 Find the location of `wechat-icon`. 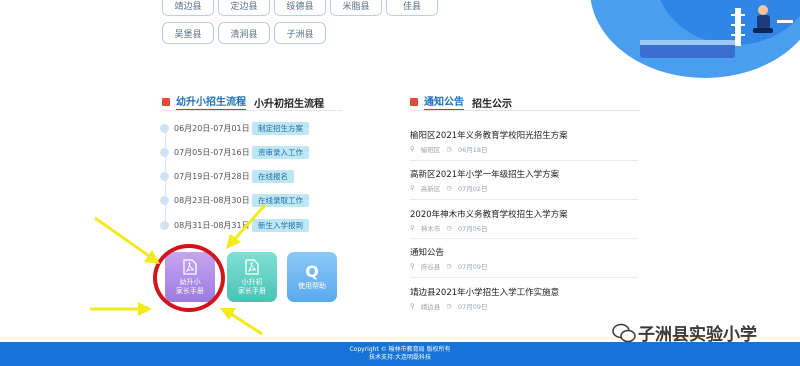

wechat-icon is located at coordinates (624, 332).